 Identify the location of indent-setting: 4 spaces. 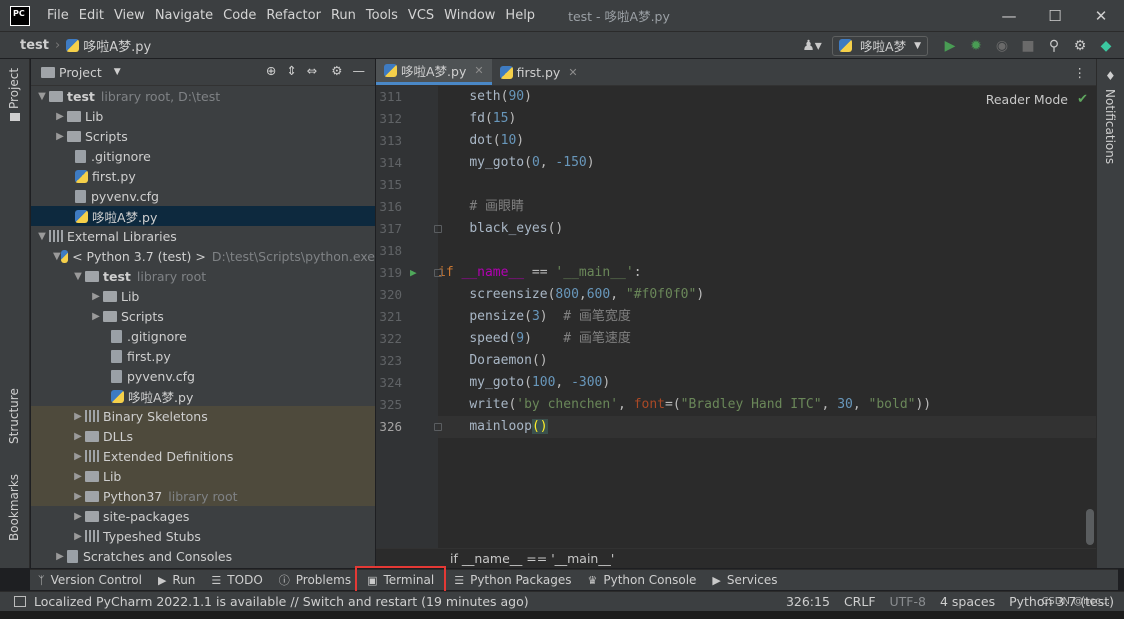
(967, 601).